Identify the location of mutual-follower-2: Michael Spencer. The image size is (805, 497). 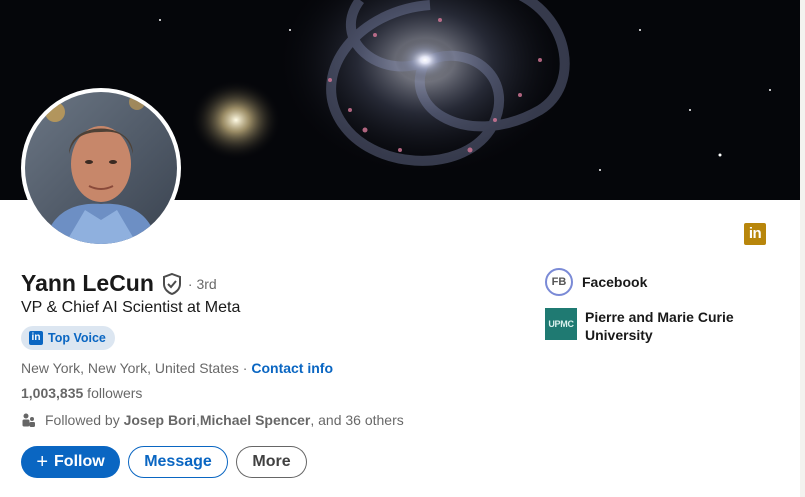
(255, 420).